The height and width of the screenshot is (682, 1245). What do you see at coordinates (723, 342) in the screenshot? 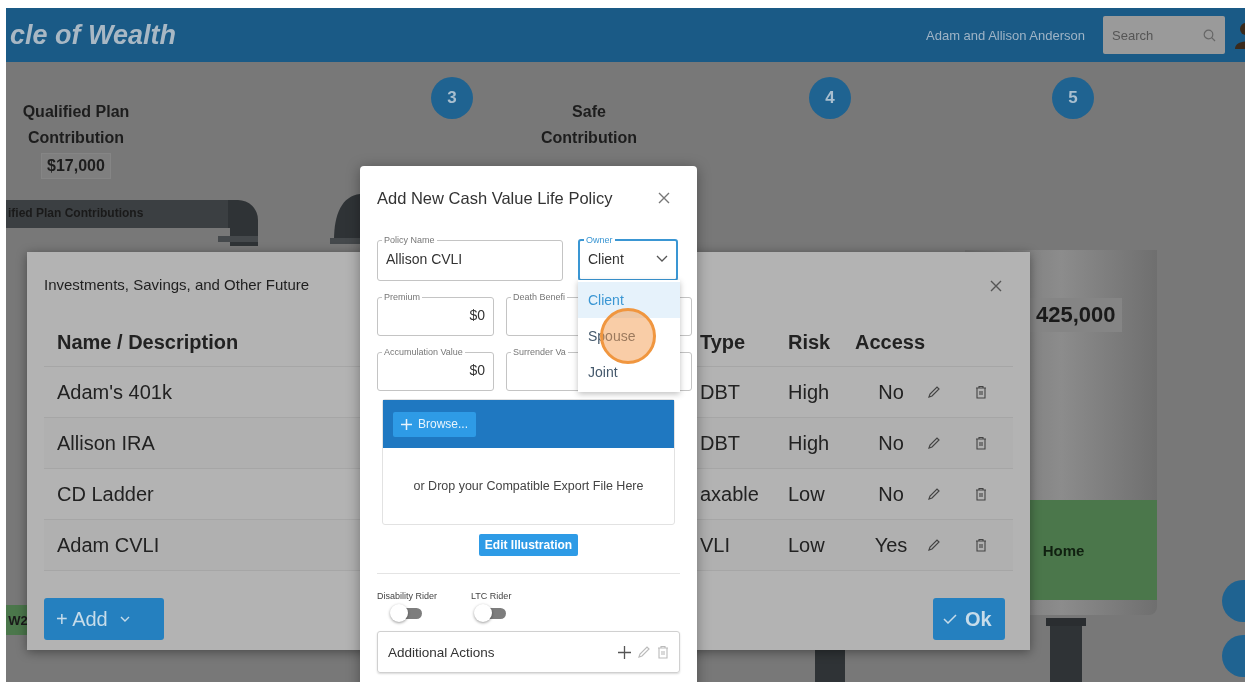
I see `column-header: Type` at bounding box center [723, 342].